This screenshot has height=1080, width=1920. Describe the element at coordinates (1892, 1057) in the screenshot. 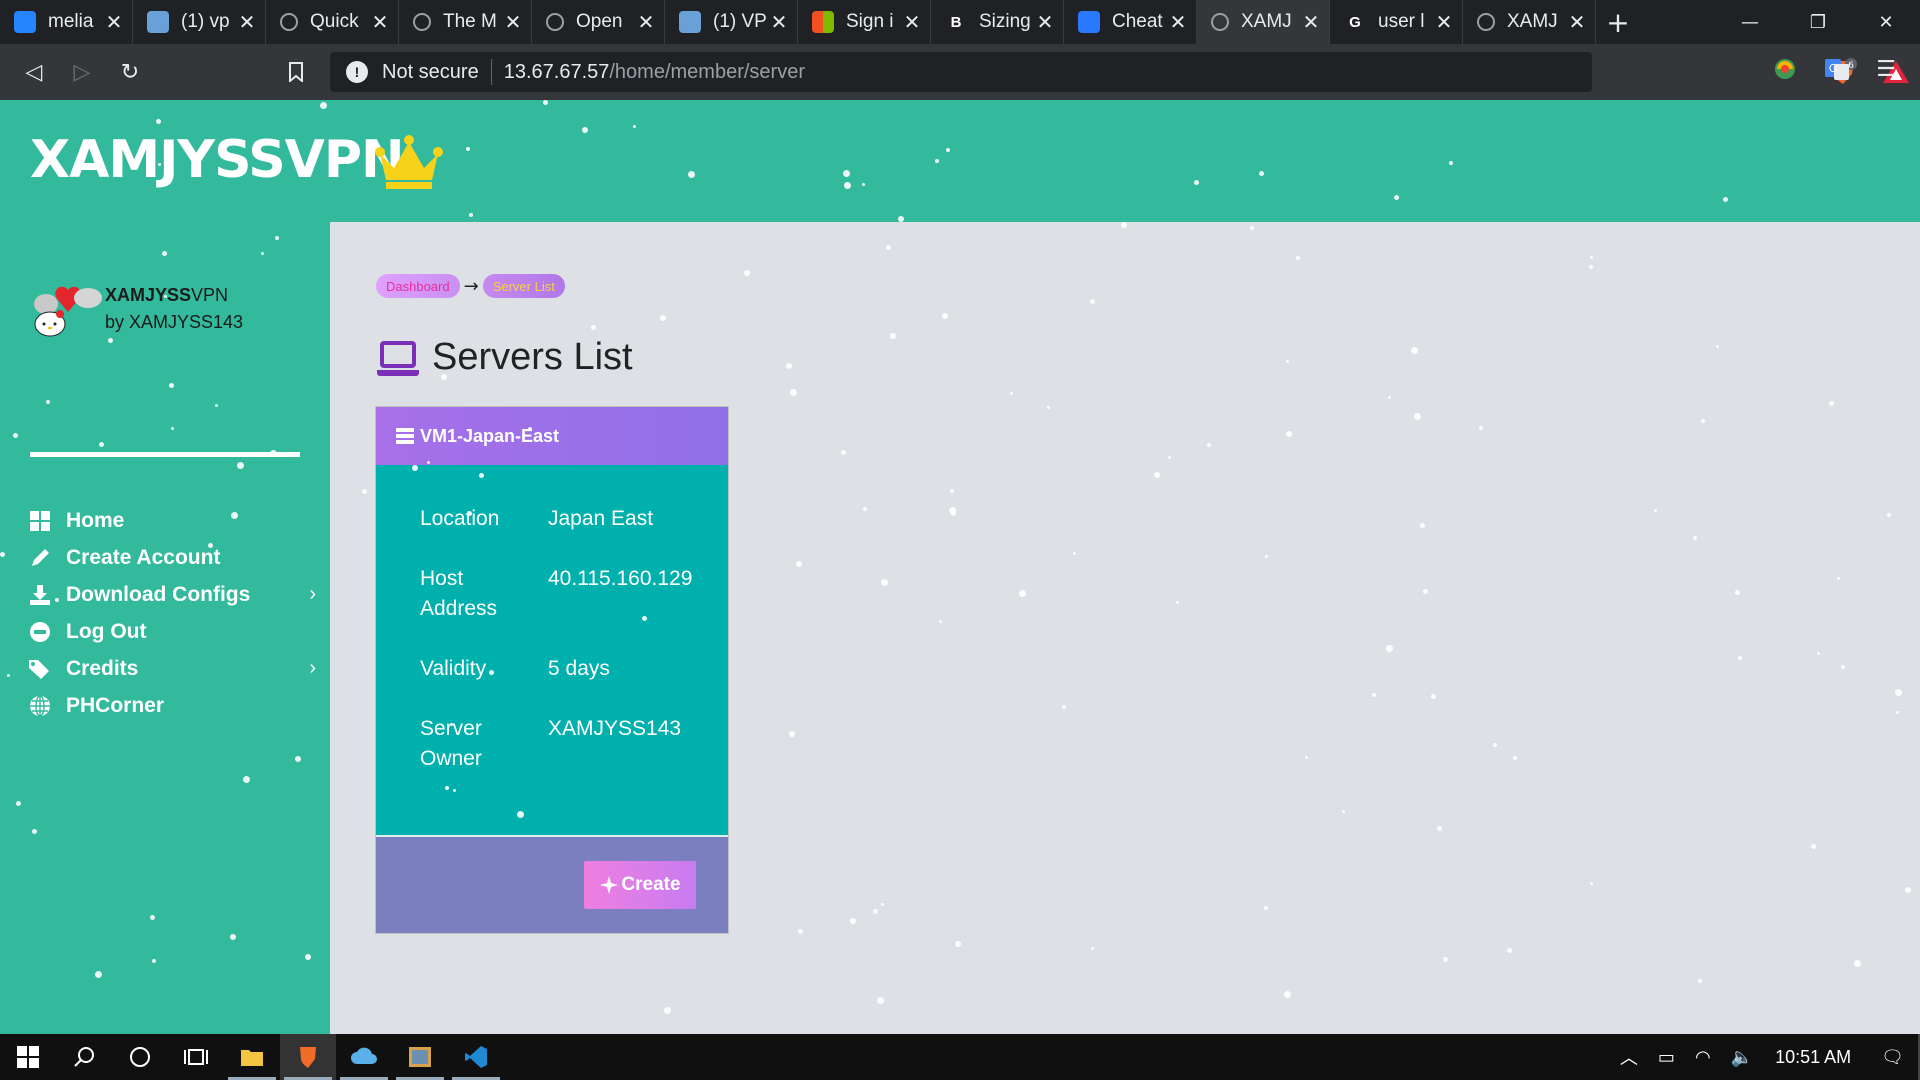

I see `notification-icon: 🗨` at that location.